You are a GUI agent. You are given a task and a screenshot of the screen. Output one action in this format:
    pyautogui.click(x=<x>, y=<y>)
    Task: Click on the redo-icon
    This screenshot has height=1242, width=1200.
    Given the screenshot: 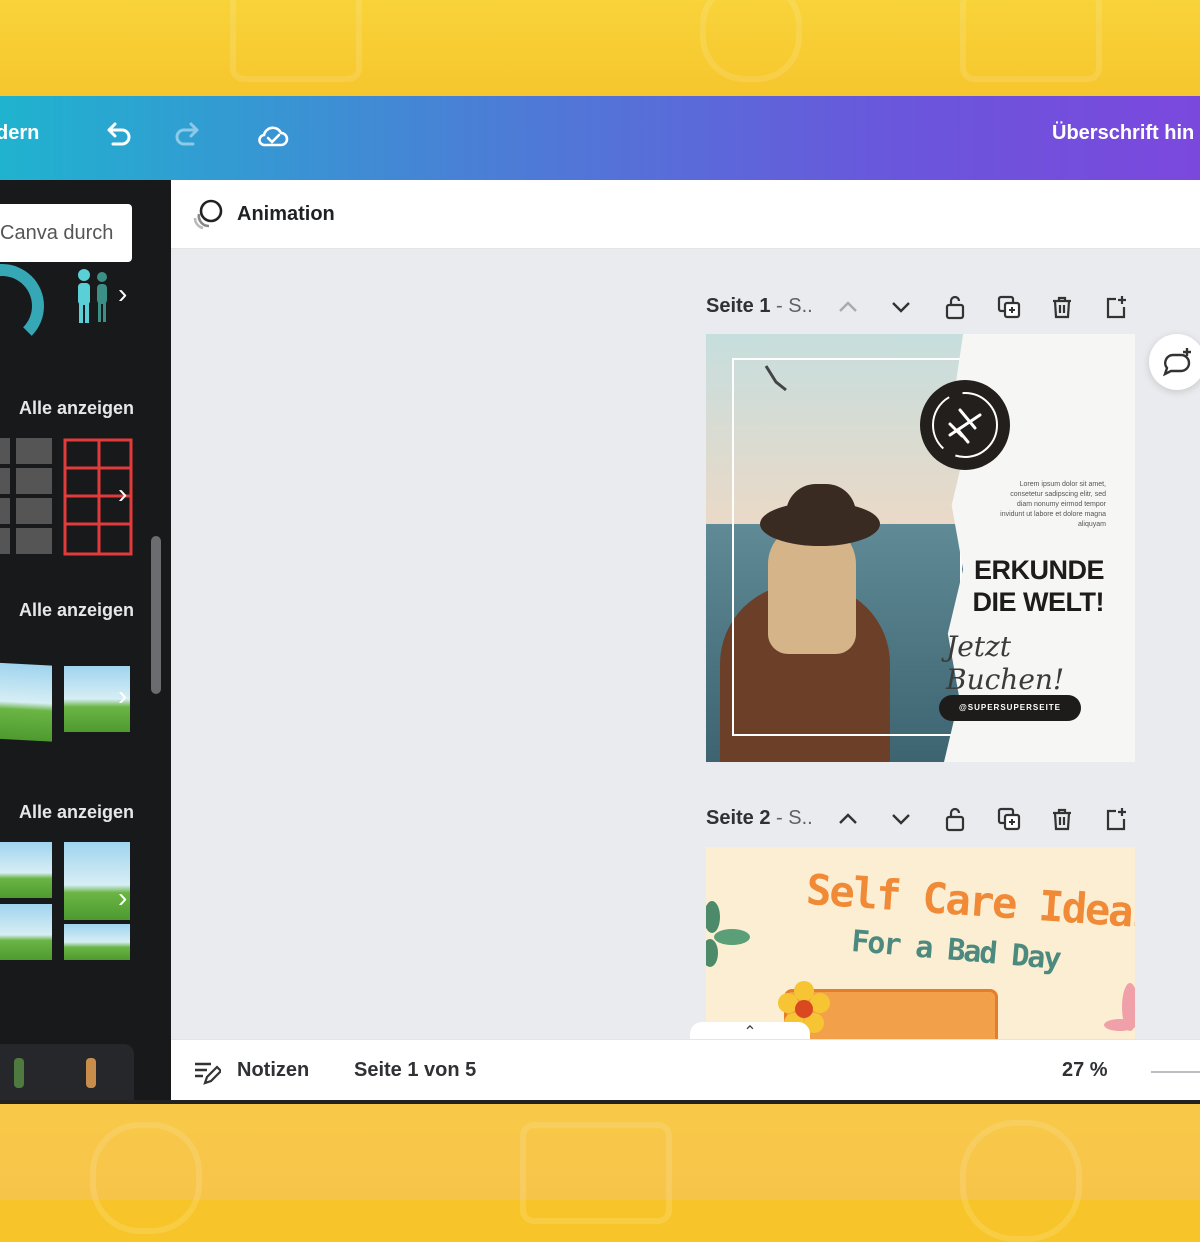 What is the action you would take?
    pyautogui.click(x=188, y=136)
    